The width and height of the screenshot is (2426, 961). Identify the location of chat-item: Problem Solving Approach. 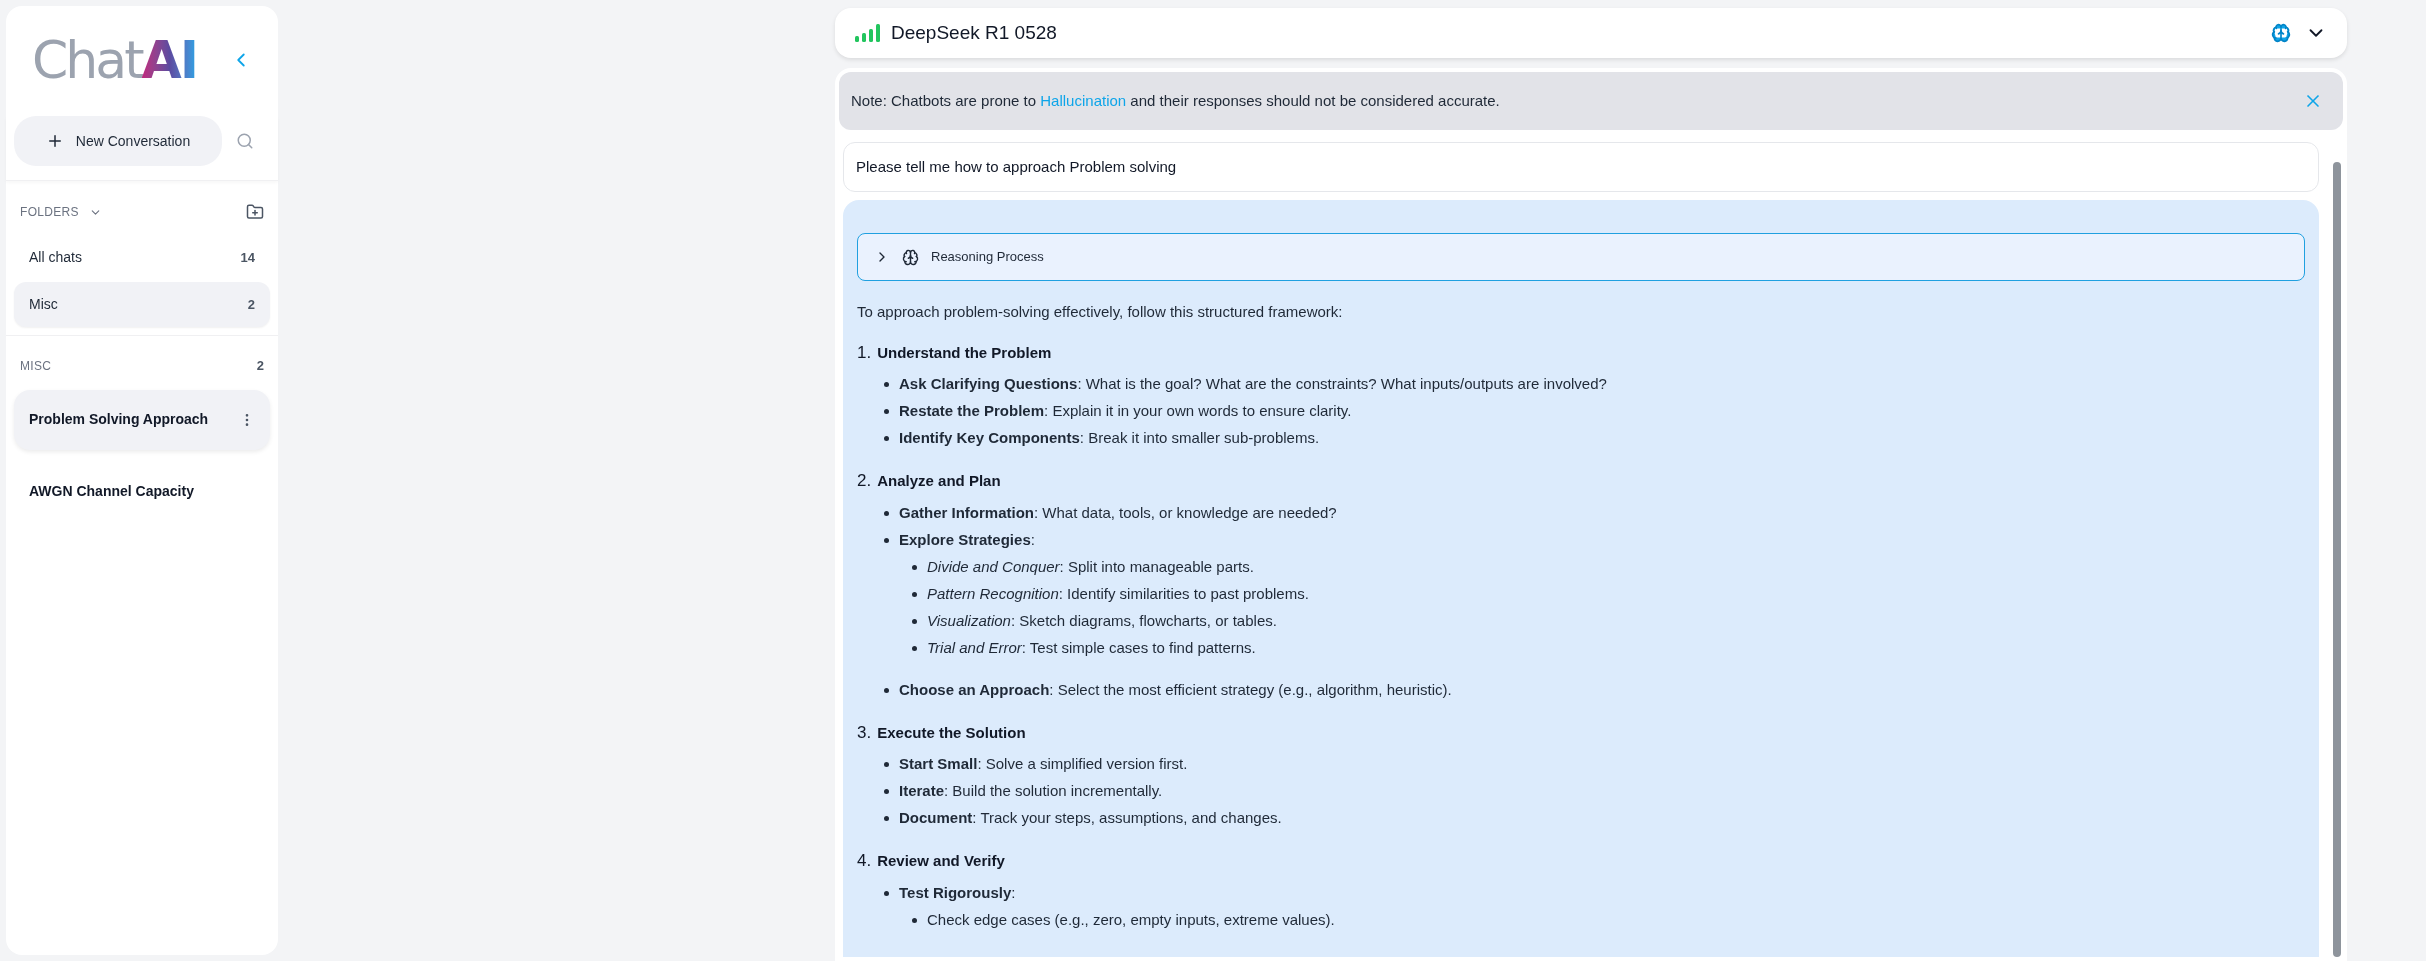
(142, 419).